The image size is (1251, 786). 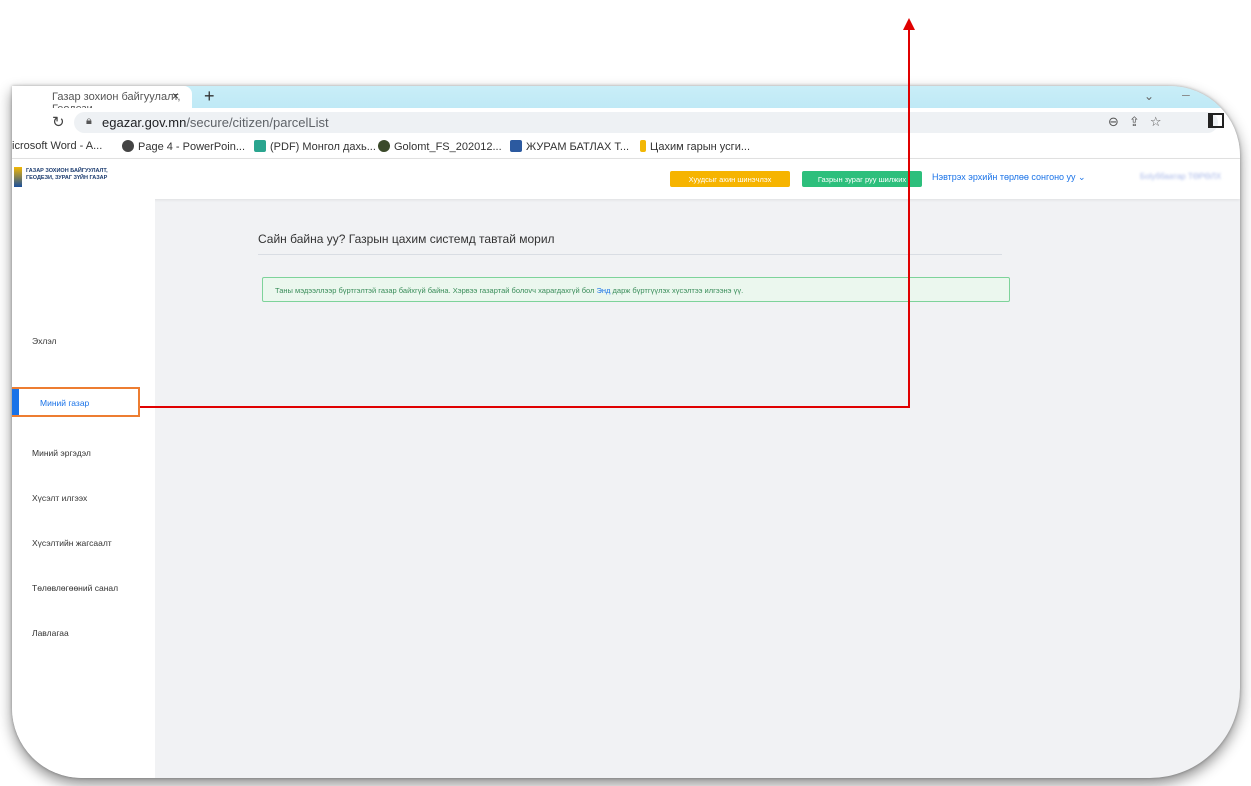 I want to click on sidebar-item-plan-proposal: Төлөвлөгөөний санал, so click(x=75, y=588).